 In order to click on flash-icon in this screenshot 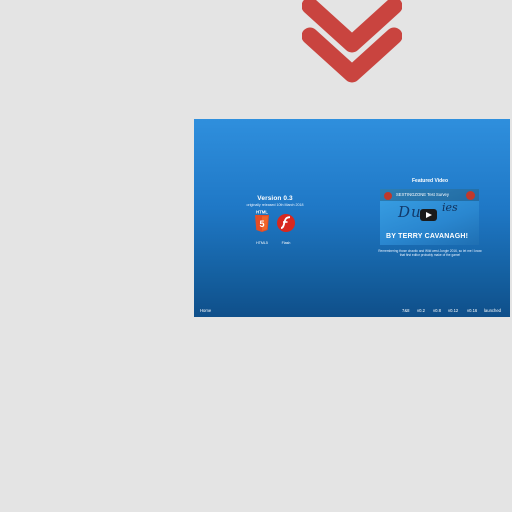, I will do `click(286, 223)`.